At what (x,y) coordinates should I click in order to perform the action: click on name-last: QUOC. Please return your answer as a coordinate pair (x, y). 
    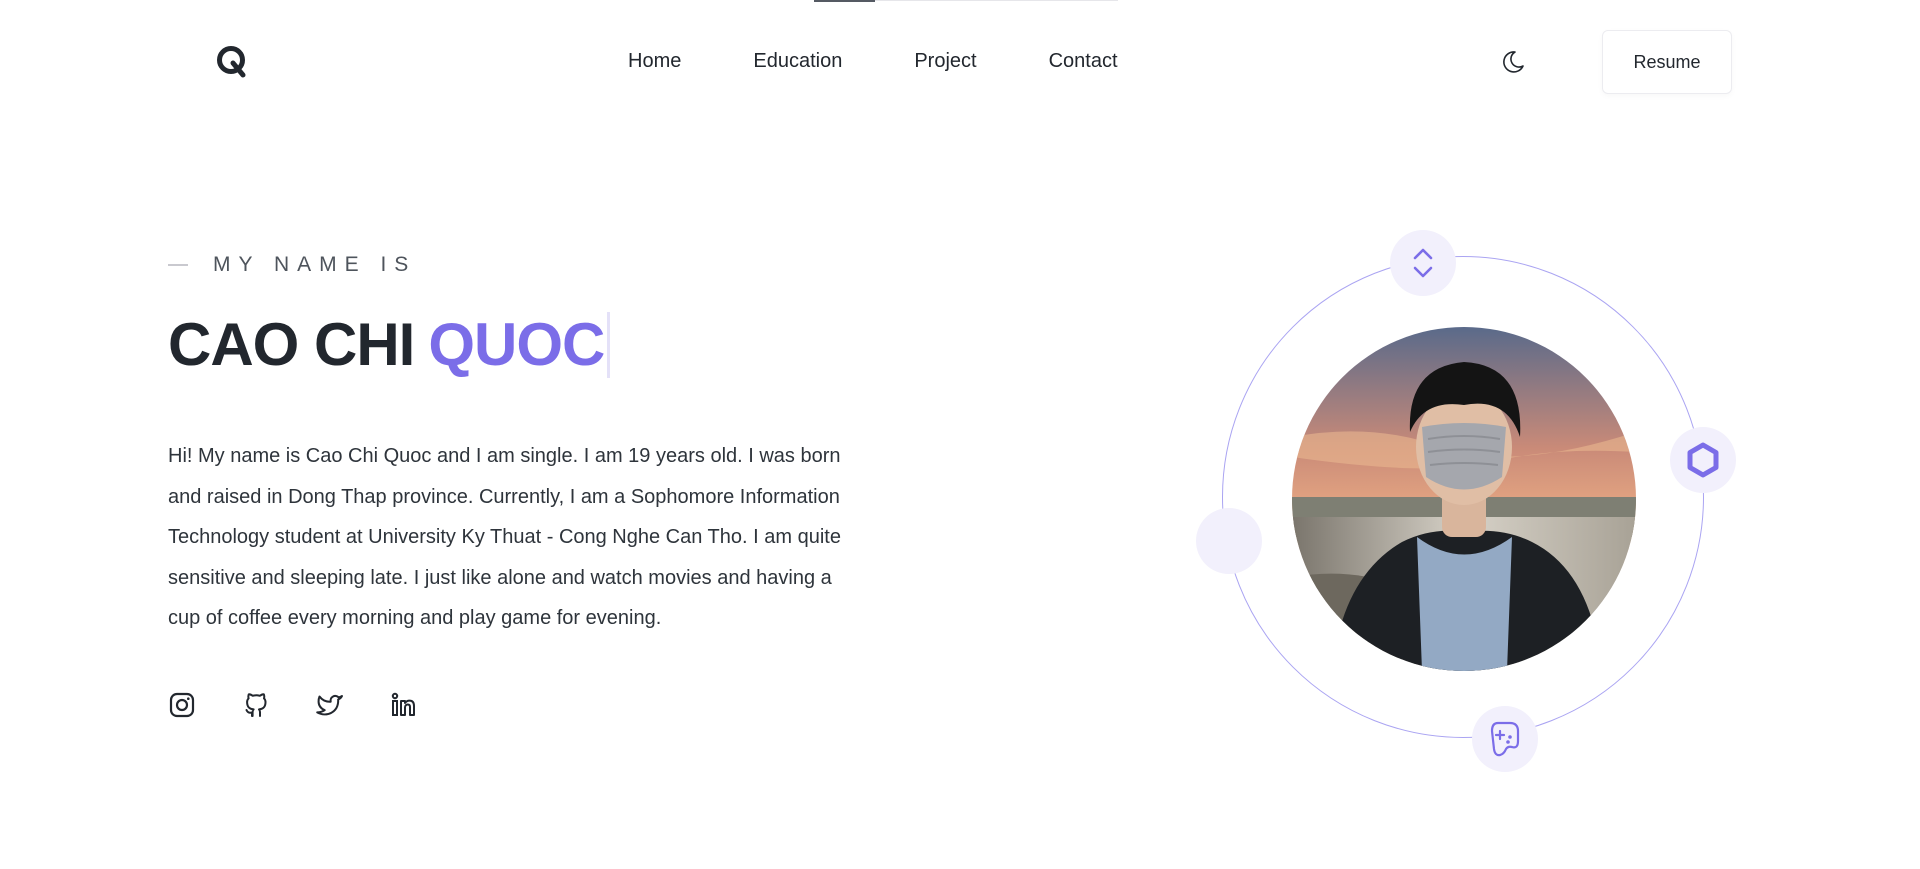
    Looking at the image, I should click on (516, 344).